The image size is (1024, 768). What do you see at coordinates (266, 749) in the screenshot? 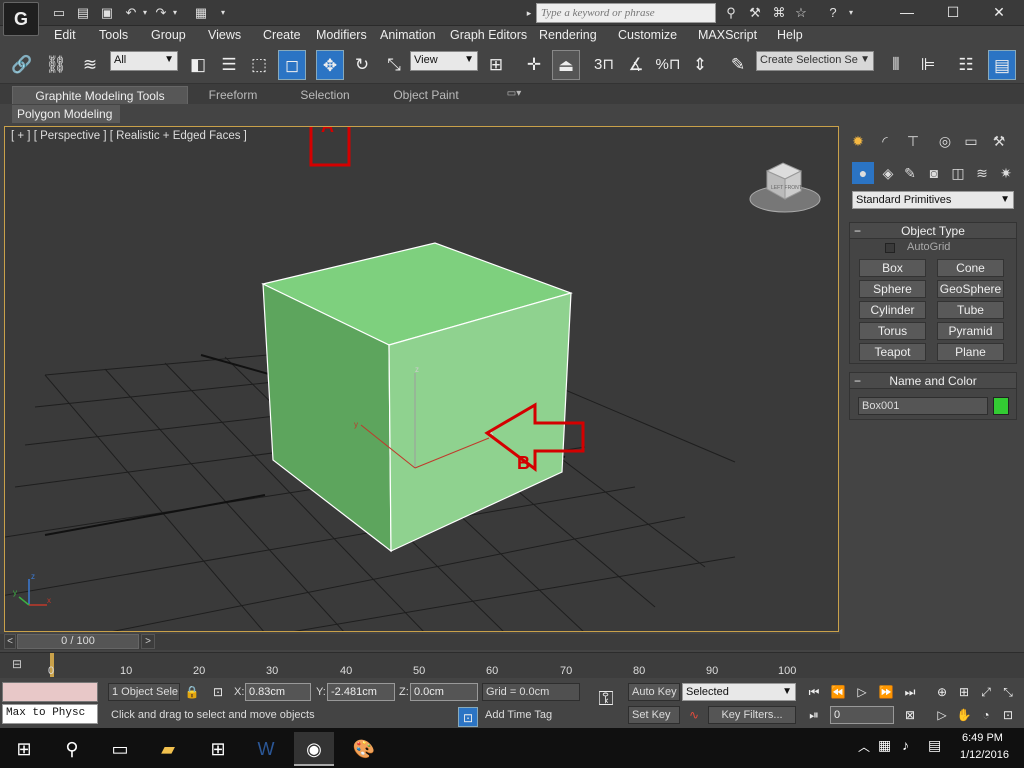
I see `word-icon: W` at bounding box center [266, 749].